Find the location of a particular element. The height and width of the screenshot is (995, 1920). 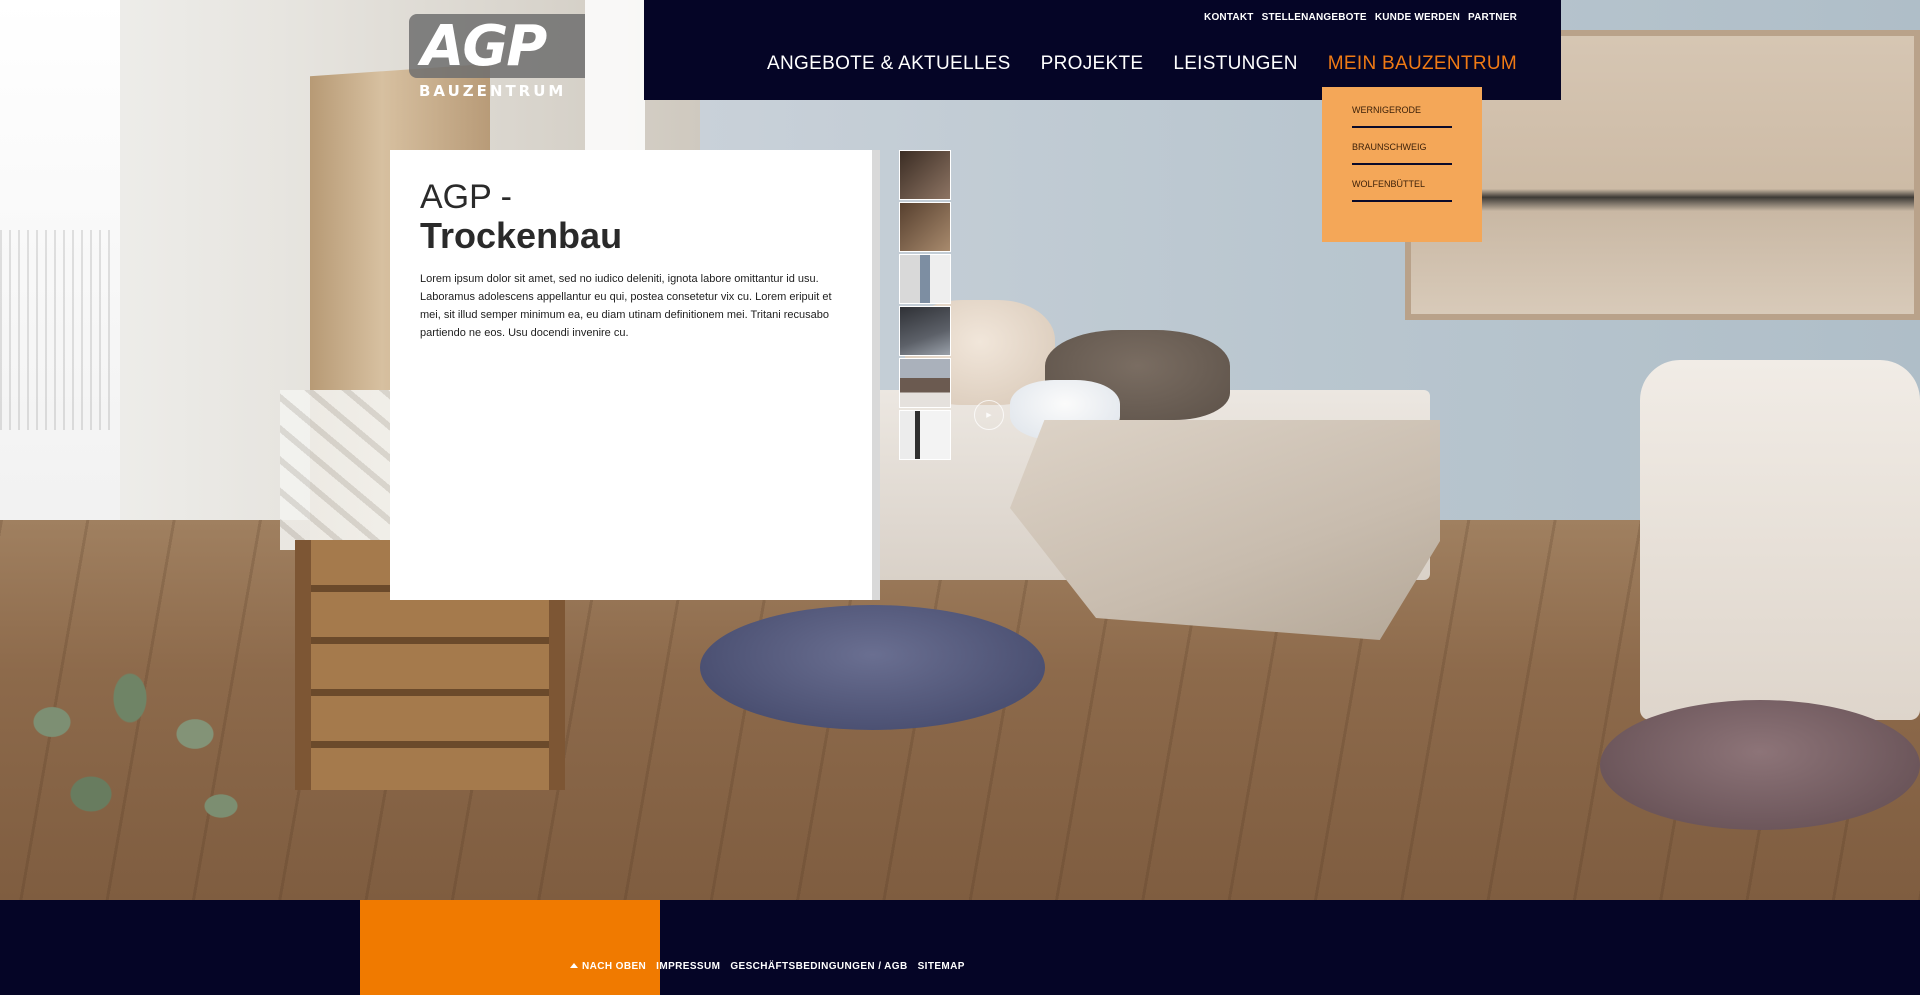

back-to-top-label: NACH OBEN is located at coordinates (614, 966).